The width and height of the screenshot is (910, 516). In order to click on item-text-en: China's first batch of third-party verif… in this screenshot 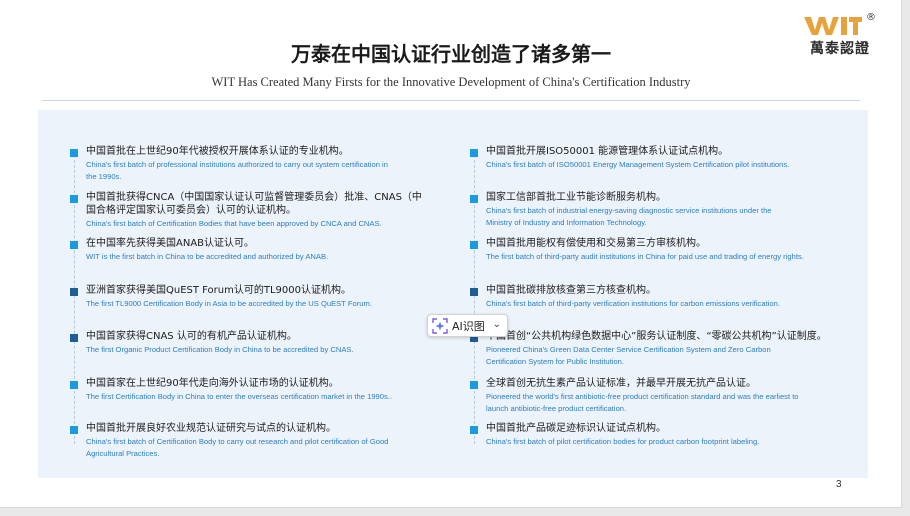, I will do `click(633, 303)`.